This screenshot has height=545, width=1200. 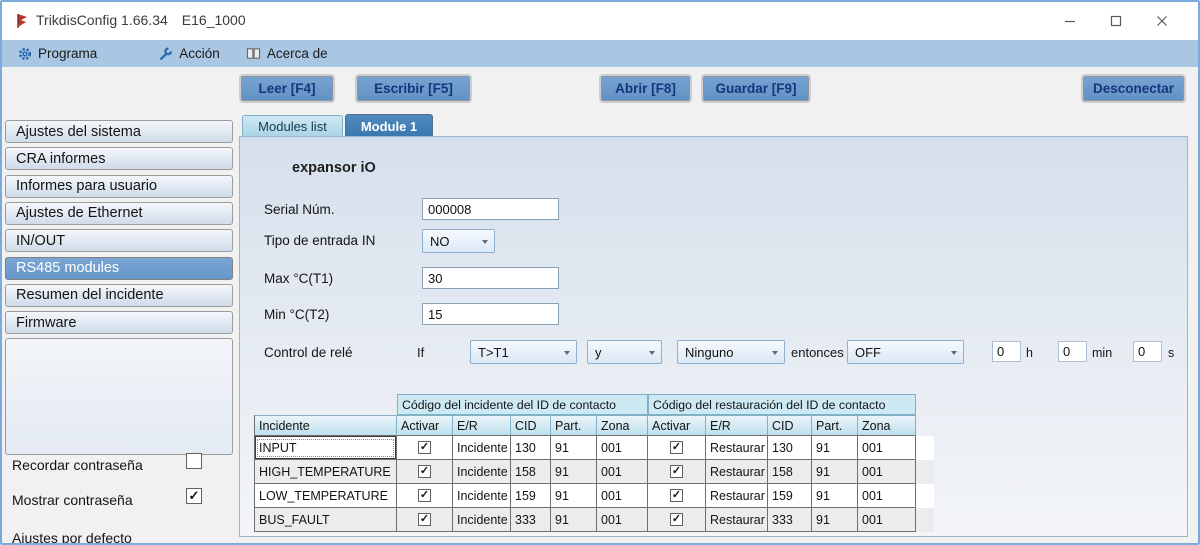 What do you see at coordinates (790, 448) in the screenshot?
I see `restore-cid-cell: 130` at bounding box center [790, 448].